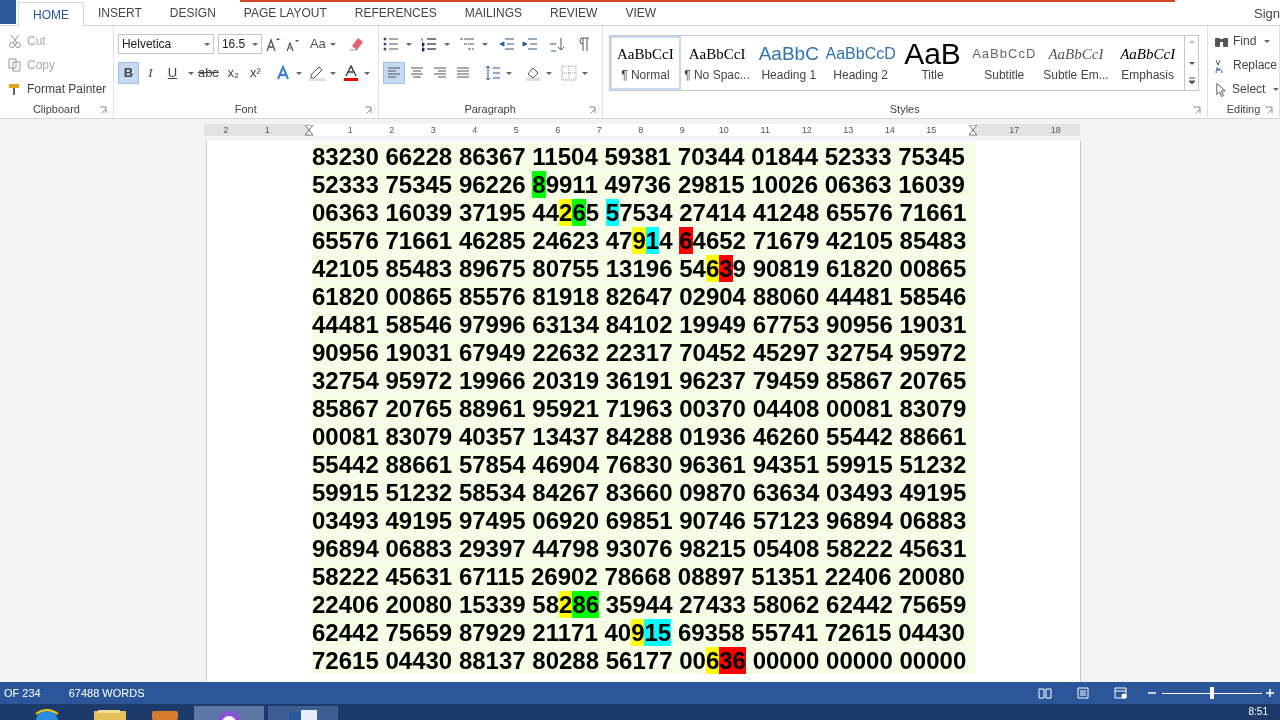 The height and width of the screenshot is (720, 1280). I want to click on taskbar-button, so click(229, 713).